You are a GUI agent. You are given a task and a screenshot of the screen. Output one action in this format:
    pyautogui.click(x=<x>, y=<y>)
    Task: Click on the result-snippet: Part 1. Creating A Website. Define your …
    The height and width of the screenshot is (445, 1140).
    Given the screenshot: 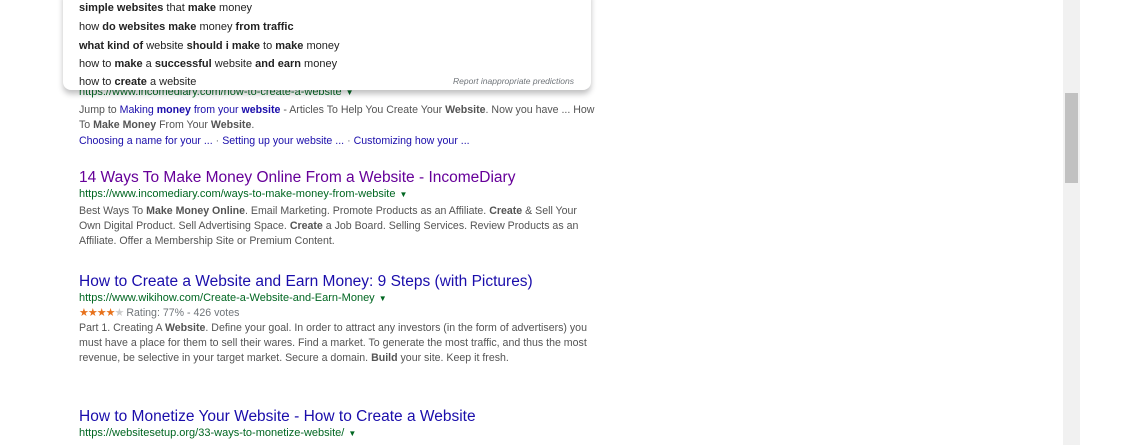 What is the action you would take?
    pyautogui.click(x=339, y=343)
    